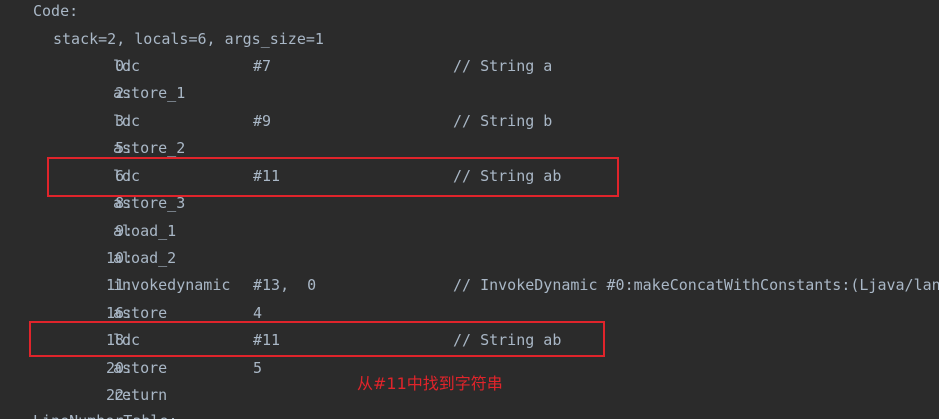 The width and height of the screenshot is (939, 419). I want to click on instruction-comment: // String a, so click(503, 66).